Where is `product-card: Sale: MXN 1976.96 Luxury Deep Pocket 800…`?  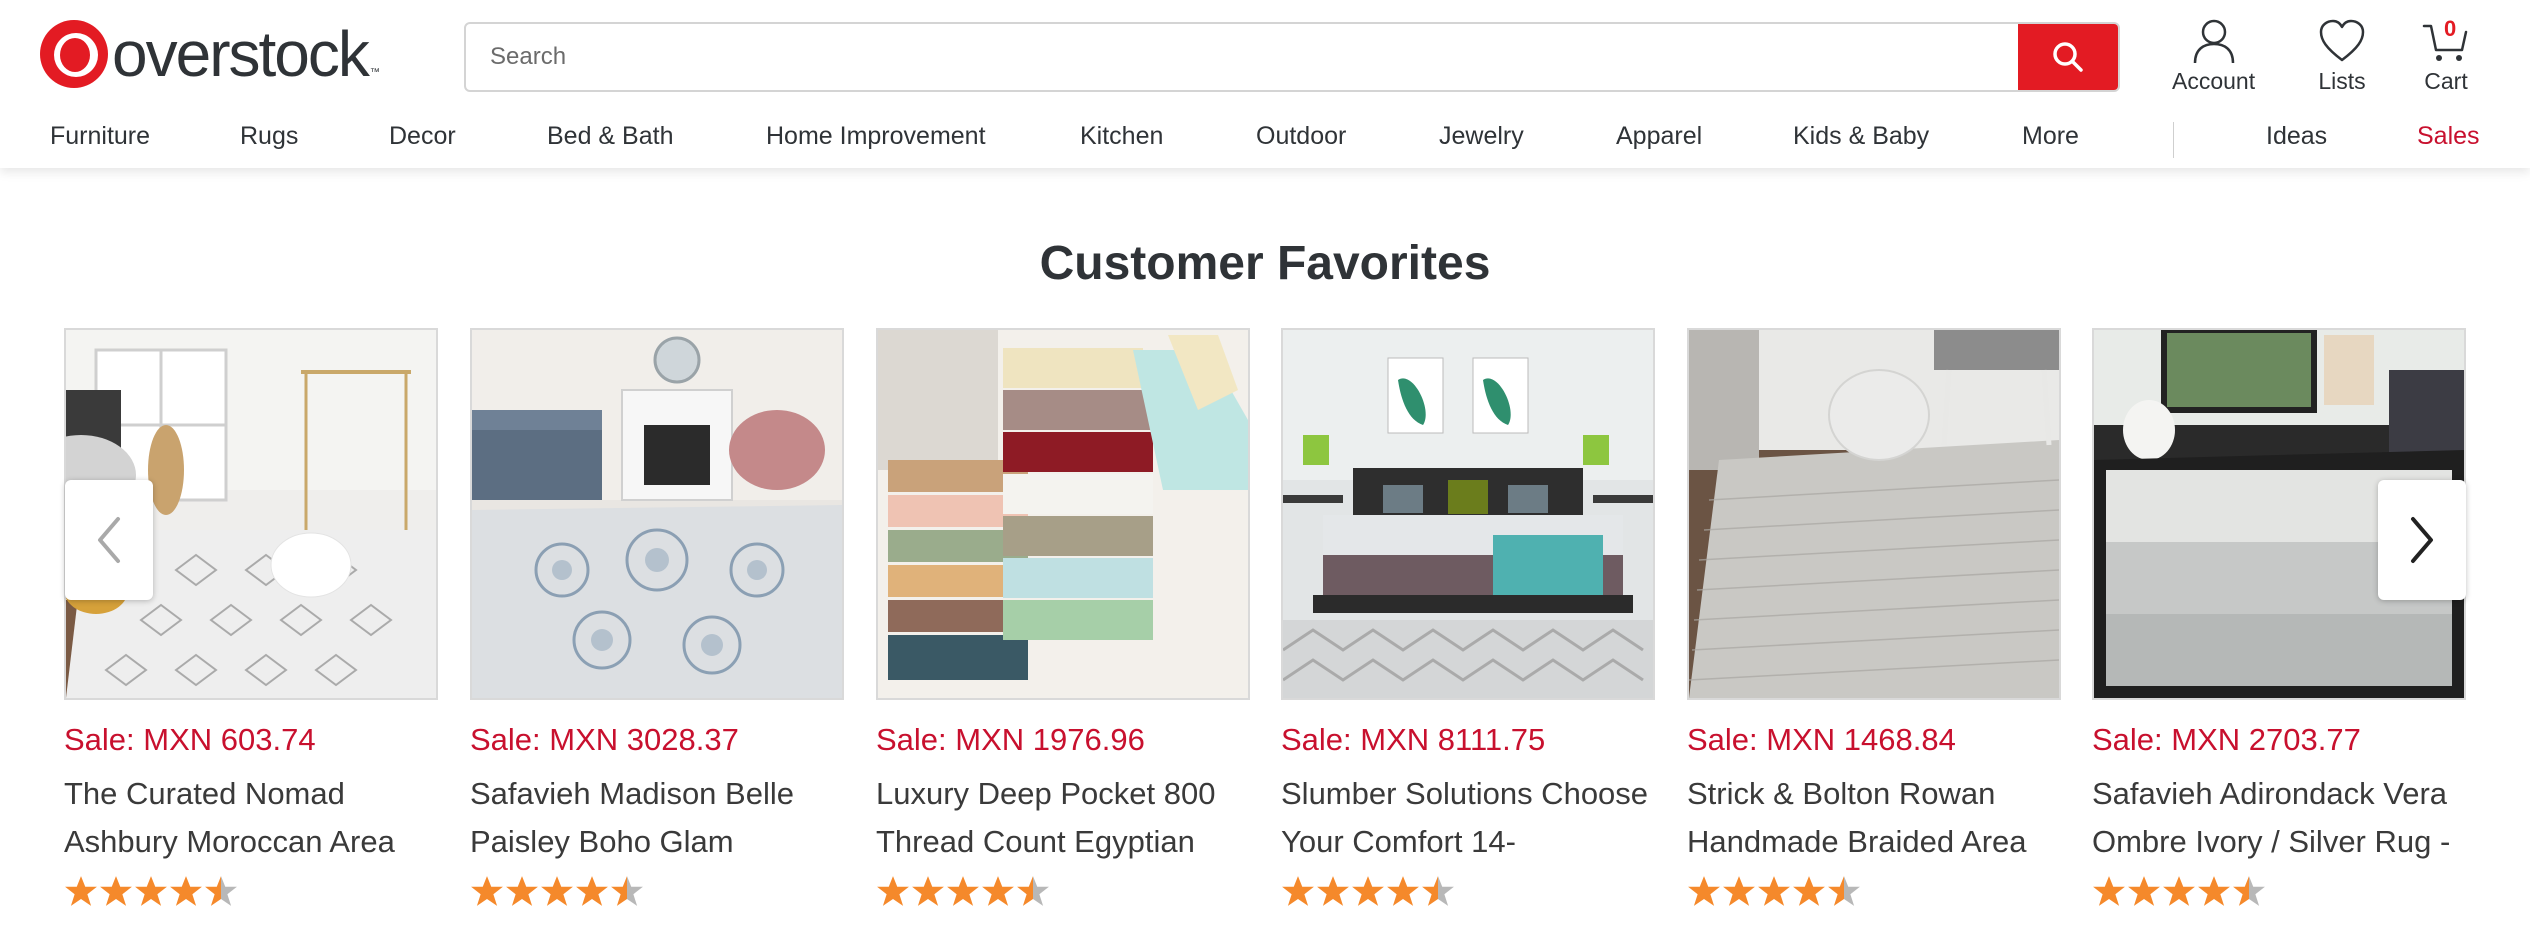 product-card: Sale: MXN 1976.96 Luxury Deep Pocket 800… is located at coordinates (1063, 618).